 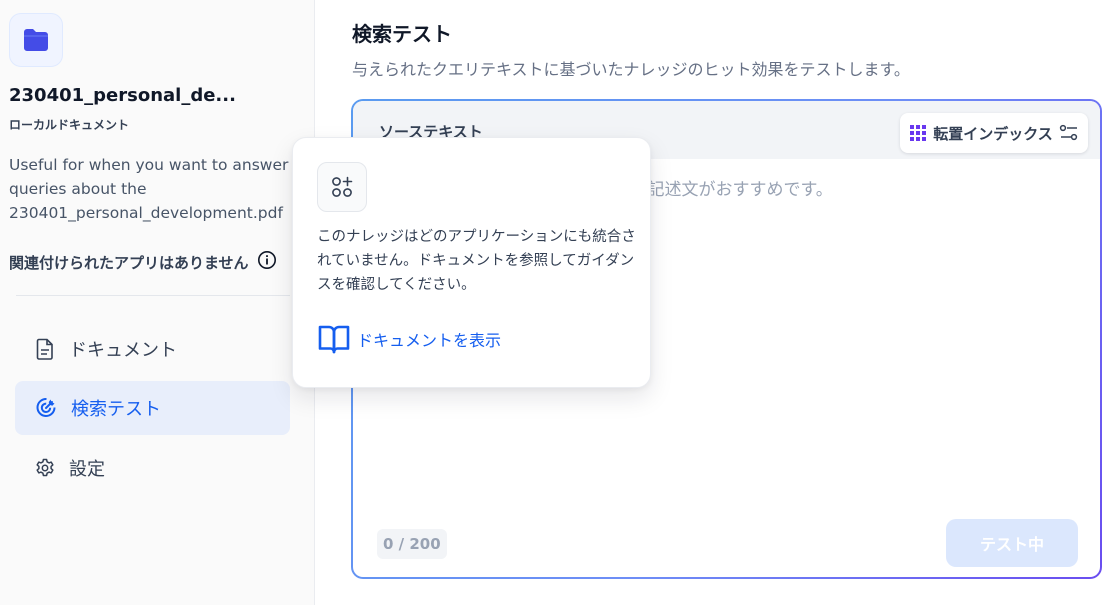 I want to click on retrieval-method-button: 転置インデックス, so click(x=994, y=133).